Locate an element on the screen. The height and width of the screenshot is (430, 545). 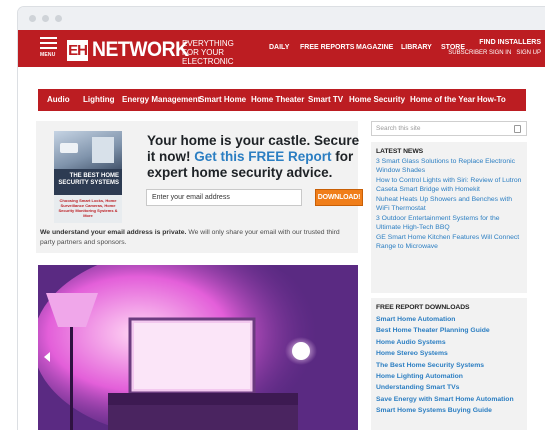
category-smart-home: Smart Home is located at coordinates (222, 99).